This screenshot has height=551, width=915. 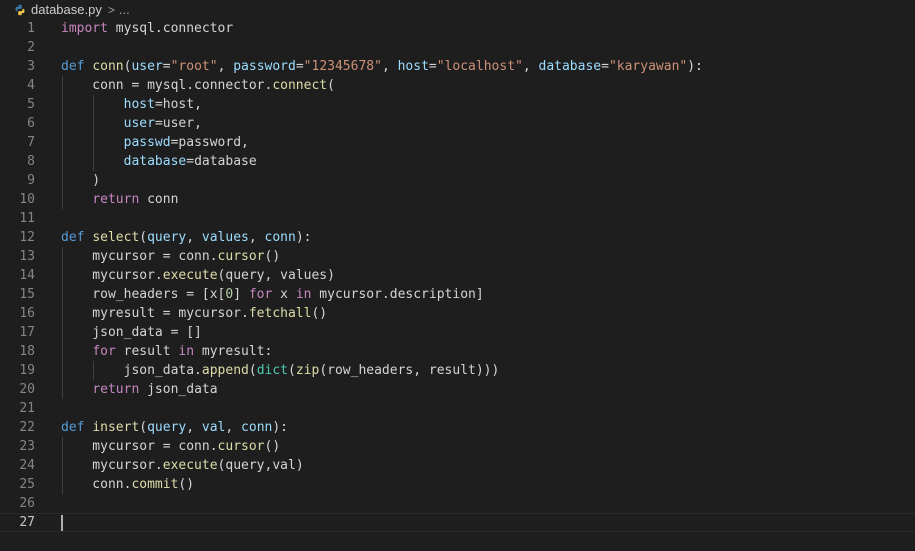 What do you see at coordinates (457, 237) in the screenshot?
I see `code-line: 12 def select(query, values, conn):` at bounding box center [457, 237].